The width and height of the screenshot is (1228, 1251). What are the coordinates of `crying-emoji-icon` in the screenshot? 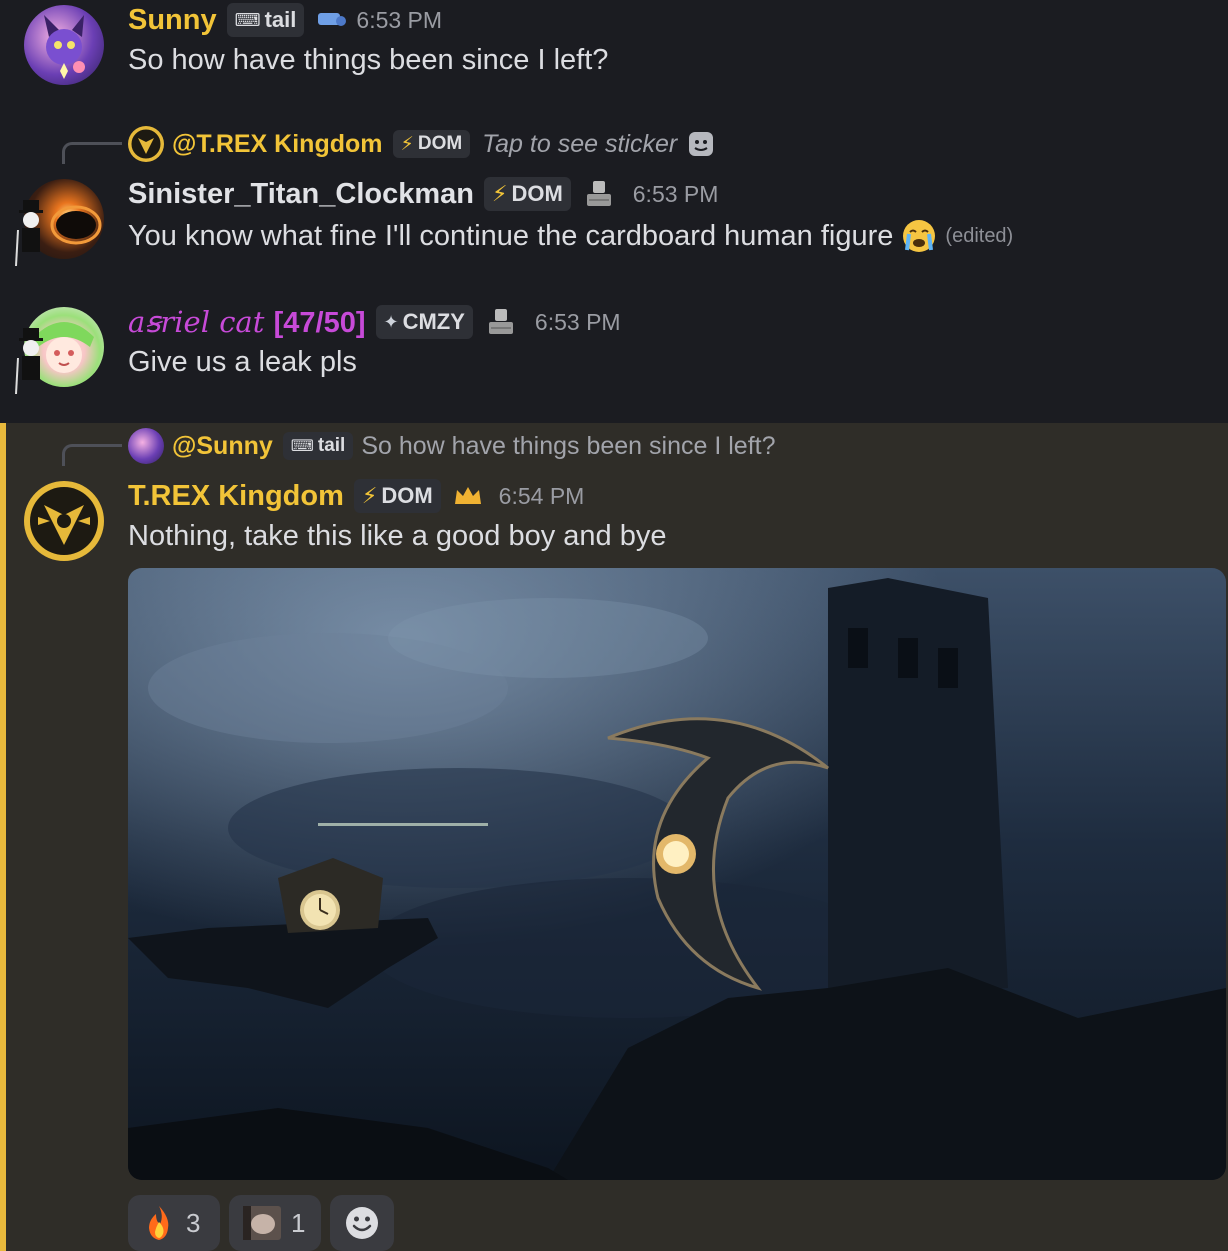 It's located at (919, 236).